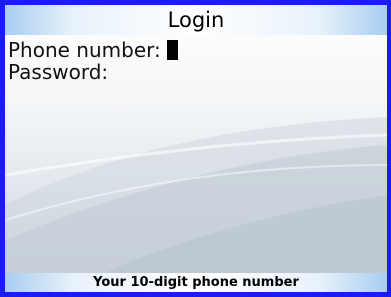 The image size is (391, 297). I want to click on phone-number-field, so click(173, 50).